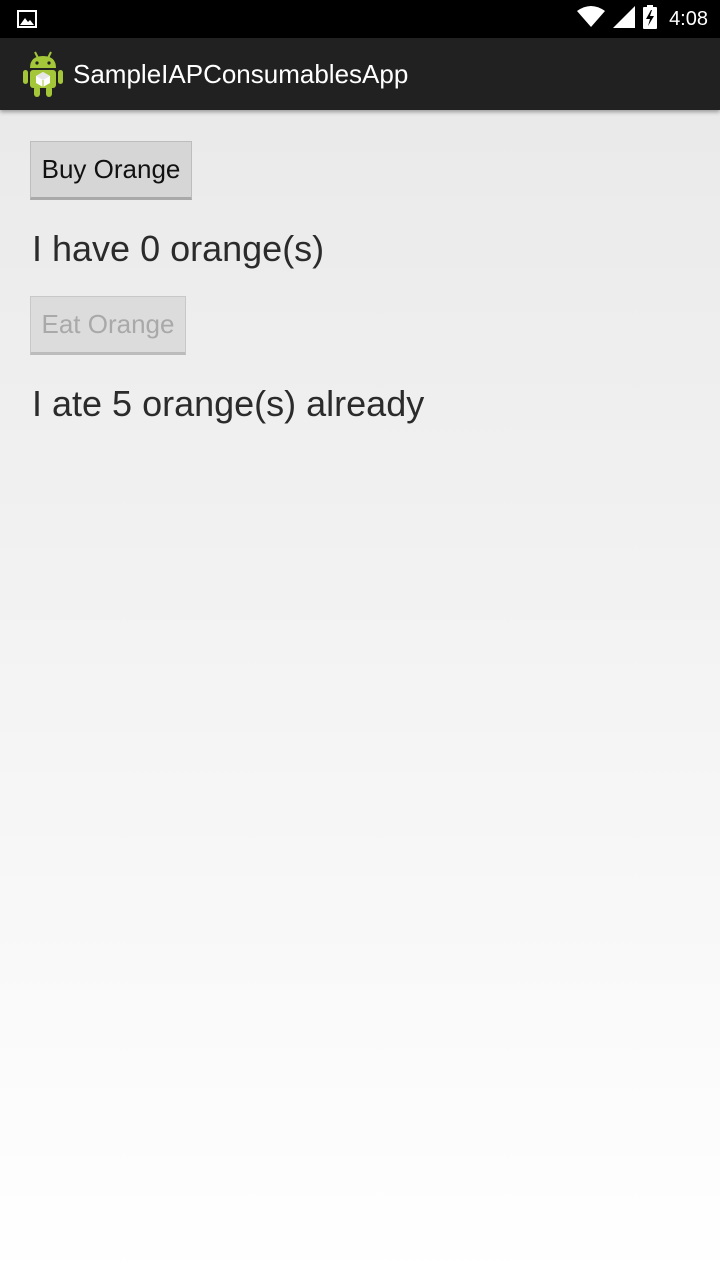  What do you see at coordinates (650, 19) in the screenshot?
I see `battery-charging-icon` at bounding box center [650, 19].